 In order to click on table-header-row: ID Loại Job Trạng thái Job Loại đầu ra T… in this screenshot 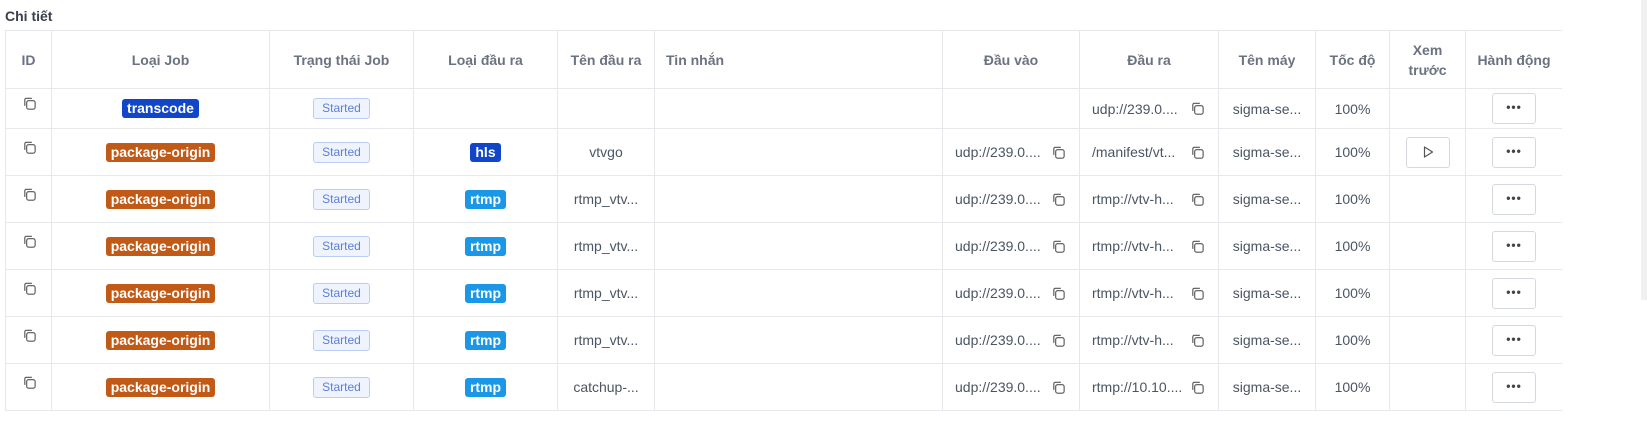, I will do `click(783, 59)`.